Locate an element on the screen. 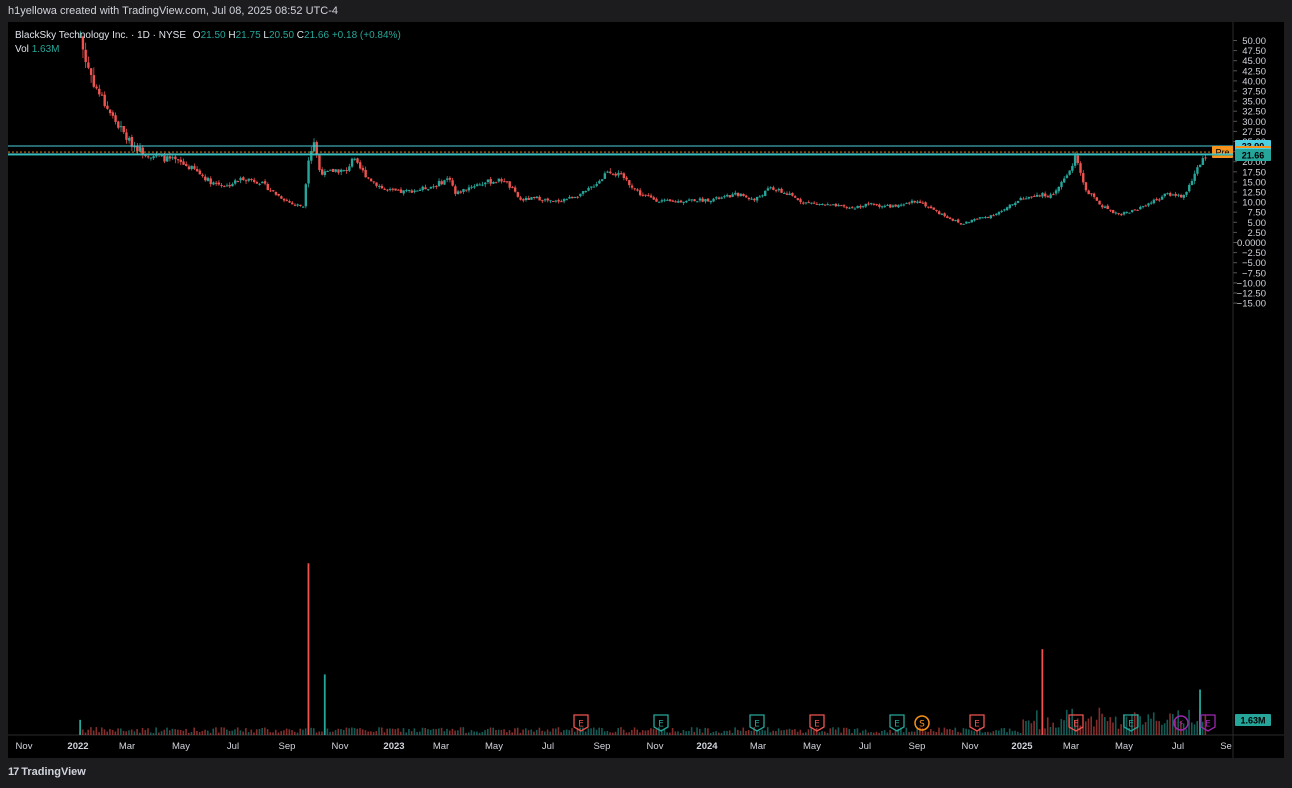  symbol-title: BlackSky Technology Inc. · 1D · NYSE is located at coordinates (100, 35).